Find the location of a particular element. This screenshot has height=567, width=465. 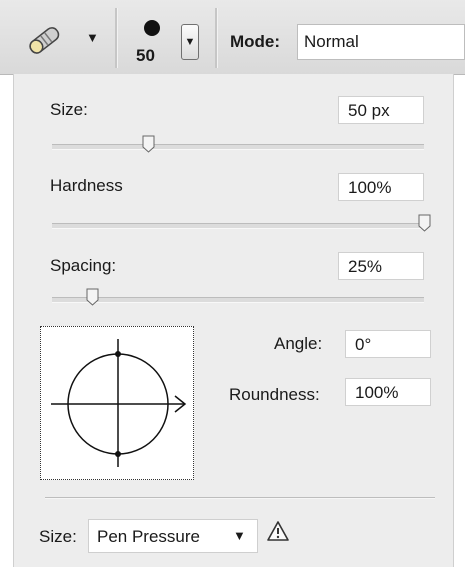

hardness-field: 100% is located at coordinates (381, 187).